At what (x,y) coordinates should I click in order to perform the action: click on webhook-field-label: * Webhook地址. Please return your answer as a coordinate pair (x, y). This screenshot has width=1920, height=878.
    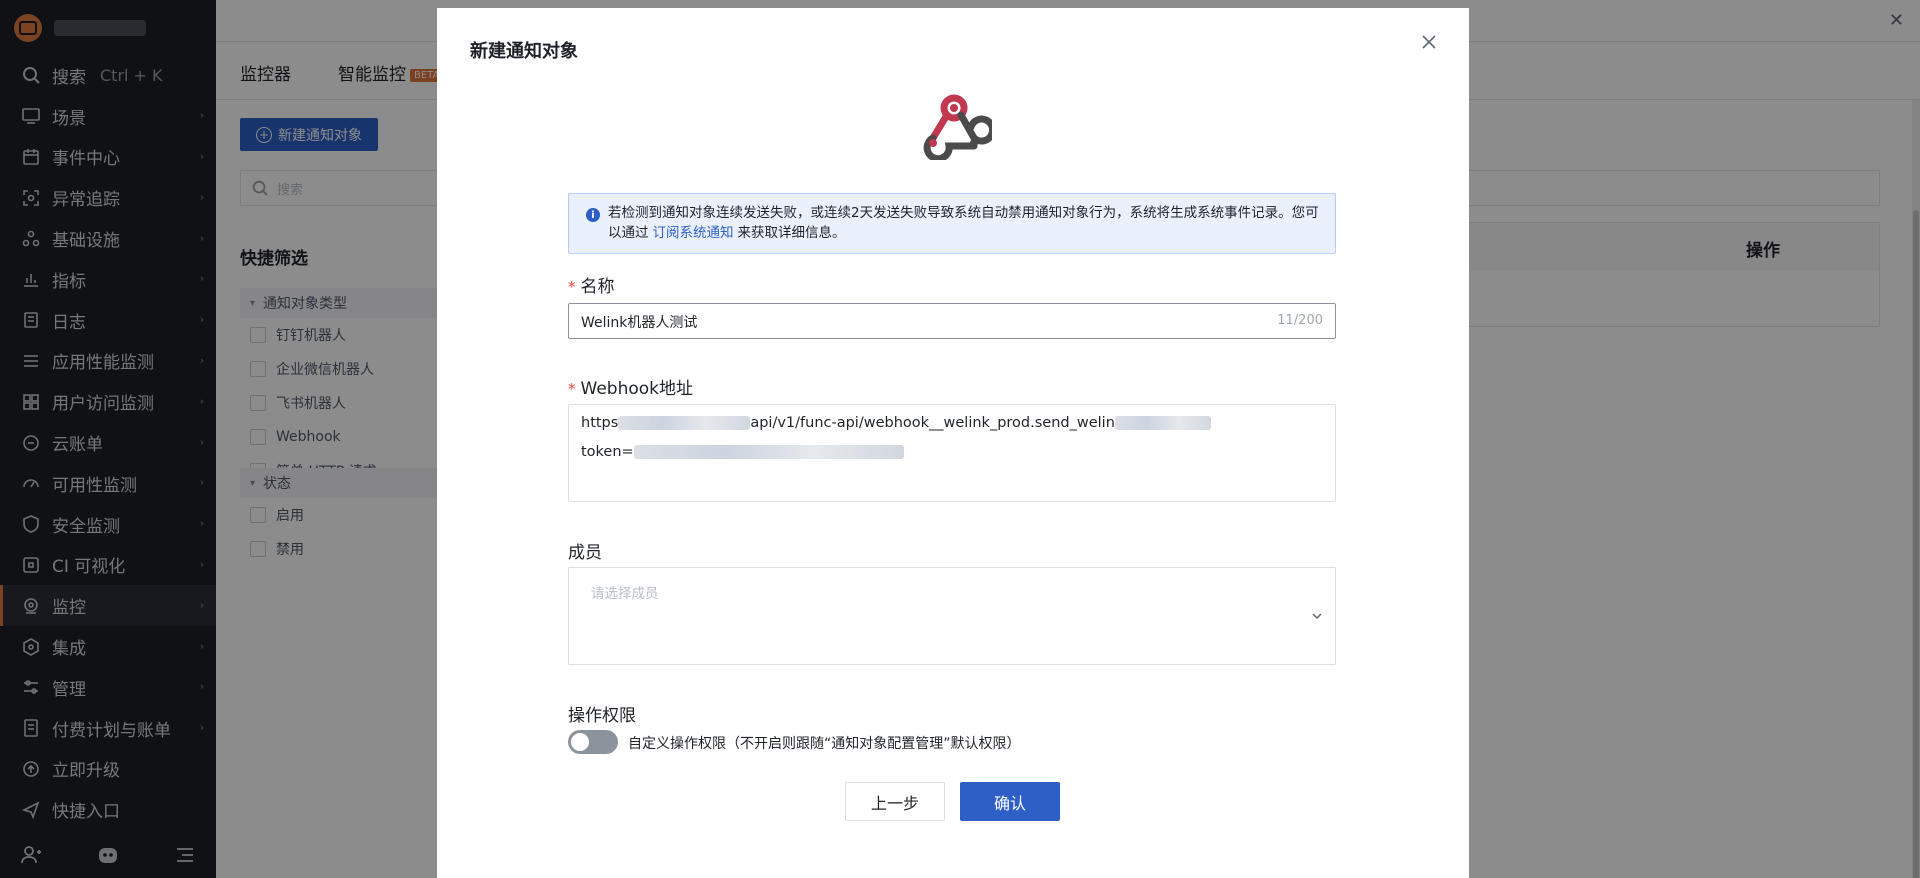
    Looking at the image, I should click on (630, 386).